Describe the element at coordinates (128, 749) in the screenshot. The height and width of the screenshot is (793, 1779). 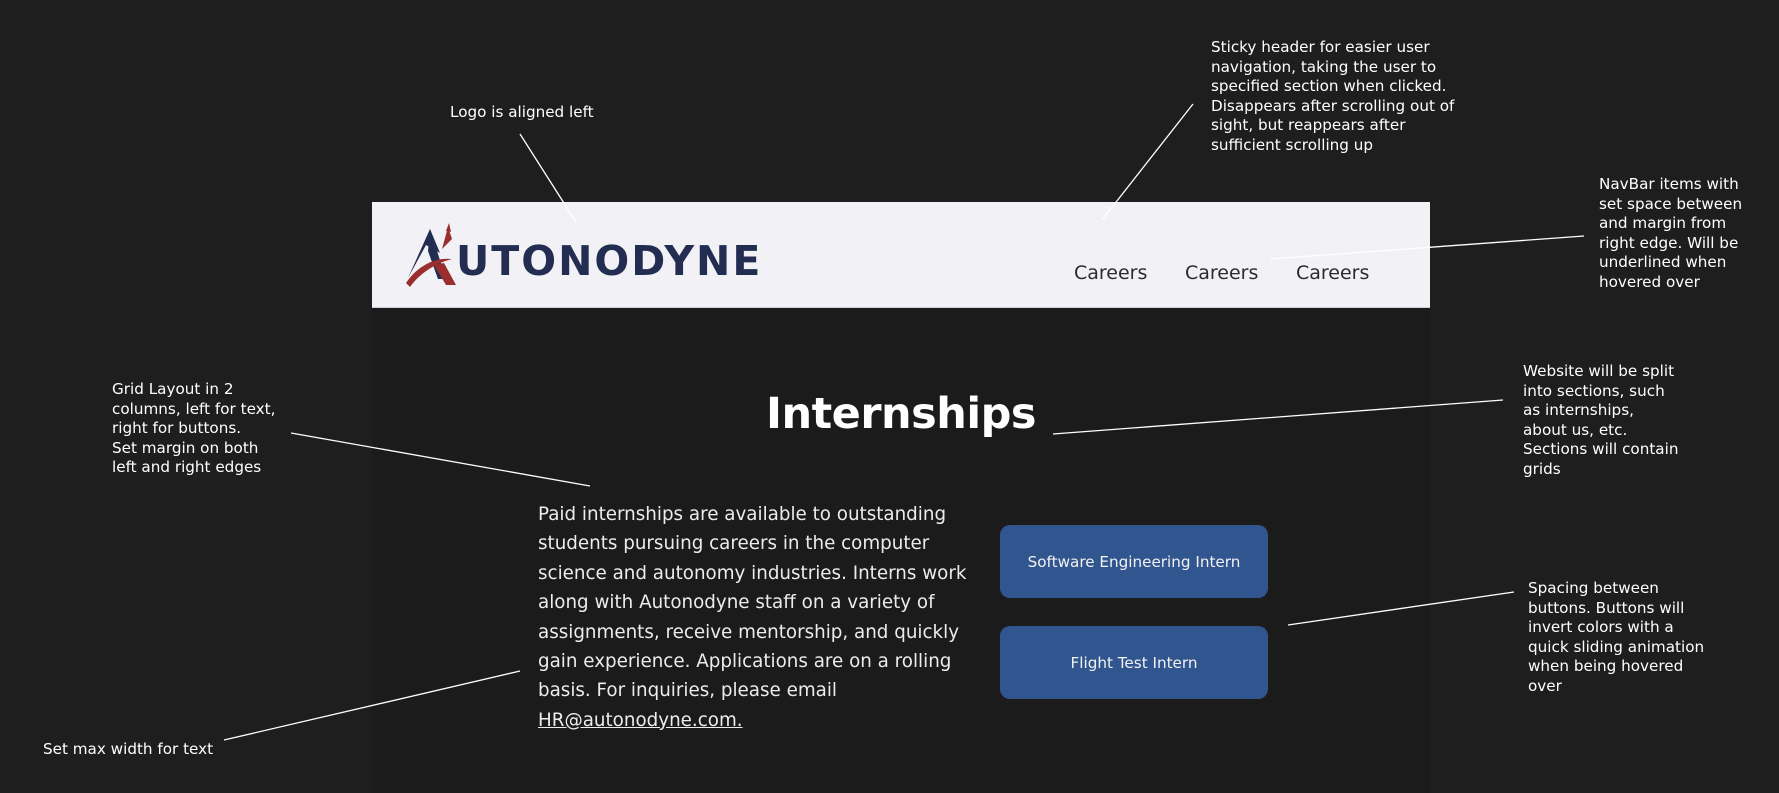
I see `annotation-max-width: Set max width for text` at that location.